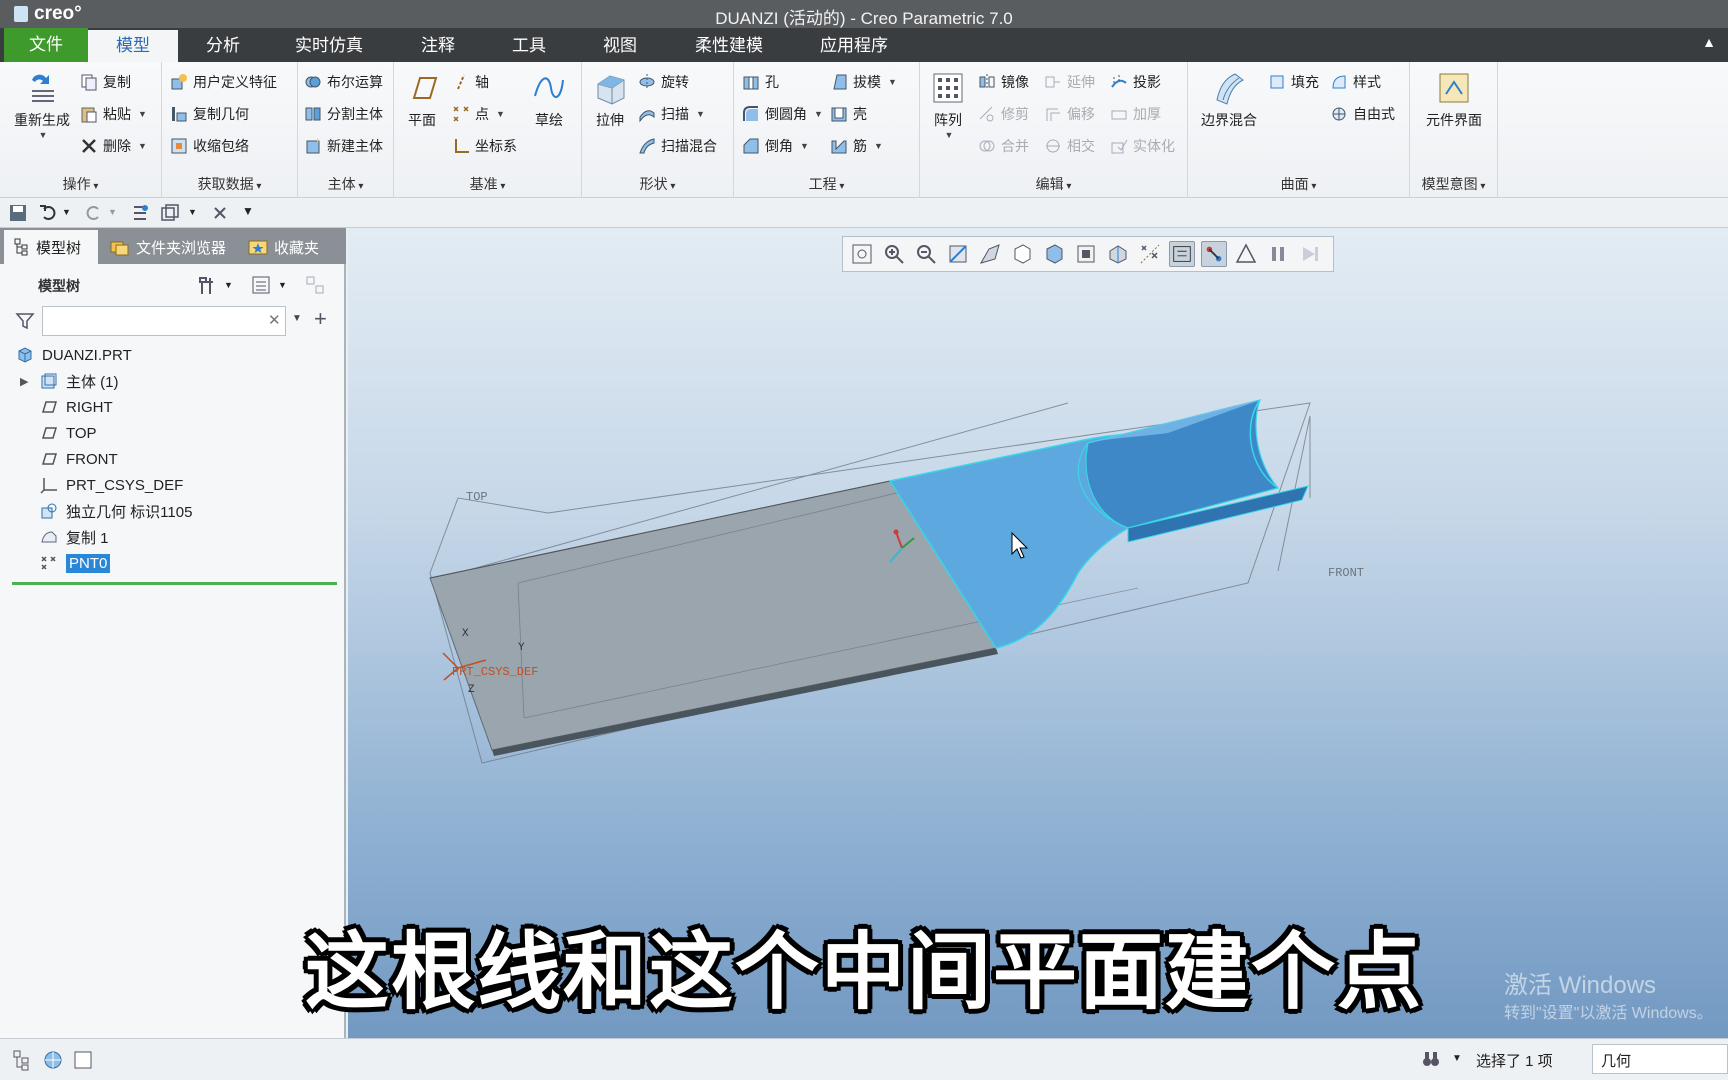  Describe the element at coordinates (223, 82) in the screenshot. I see `udf-button: 用户定义特征` at that location.